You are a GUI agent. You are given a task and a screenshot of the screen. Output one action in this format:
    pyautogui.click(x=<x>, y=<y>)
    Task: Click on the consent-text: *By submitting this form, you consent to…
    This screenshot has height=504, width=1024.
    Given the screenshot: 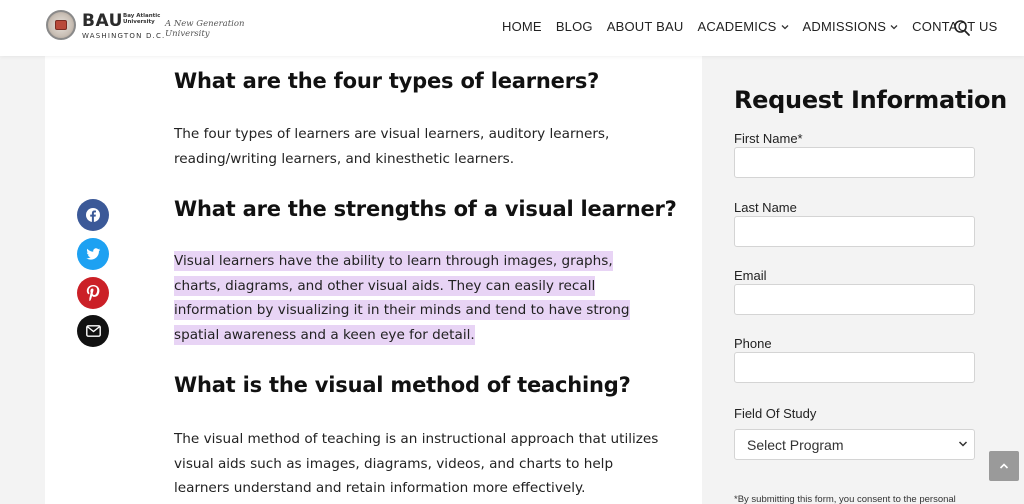 What is the action you would take?
    pyautogui.click(x=845, y=499)
    